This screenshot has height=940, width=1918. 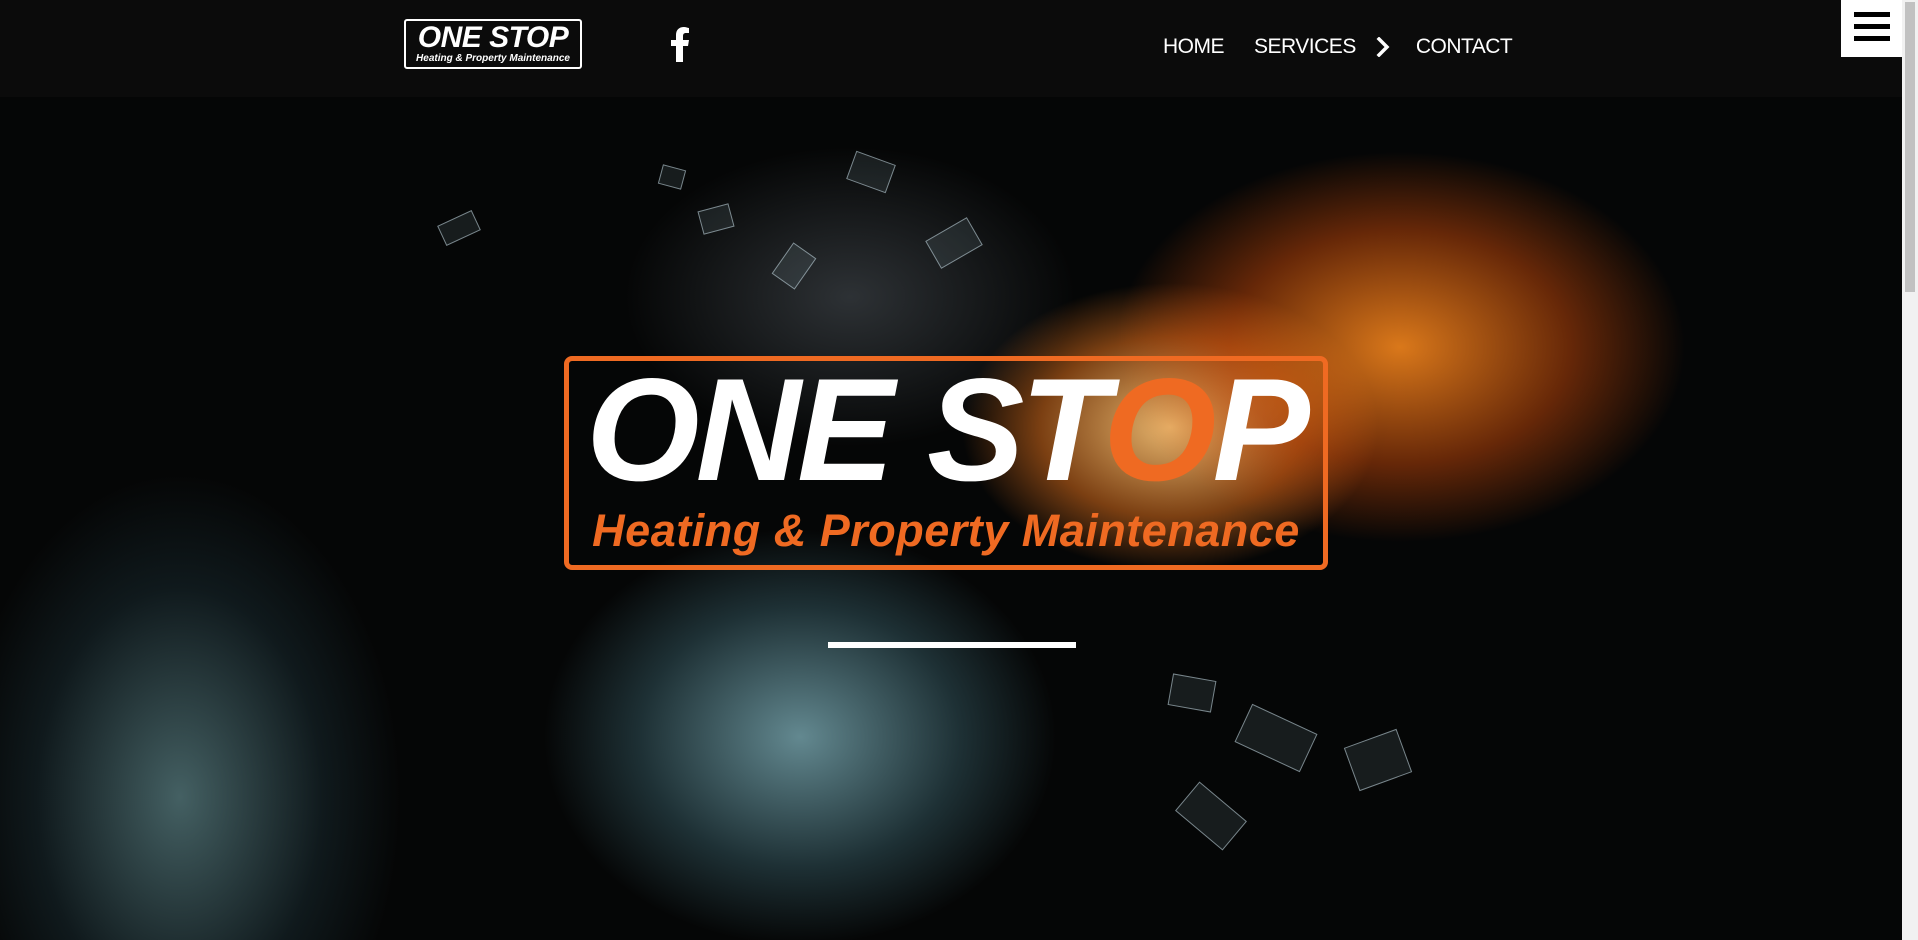 What do you see at coordinates (1383, 47) in the screenshot?
I see `chevron-right-icon` at bounding box center [1383, 47].